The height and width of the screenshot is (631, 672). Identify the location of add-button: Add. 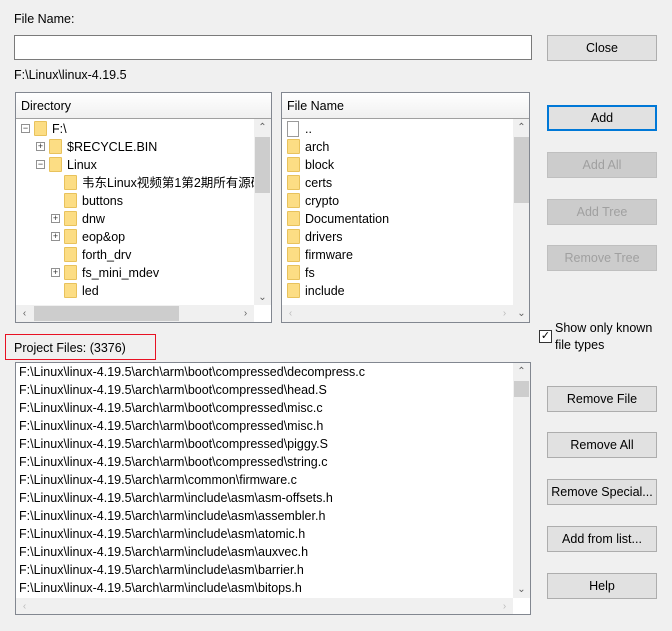
(602, 118).